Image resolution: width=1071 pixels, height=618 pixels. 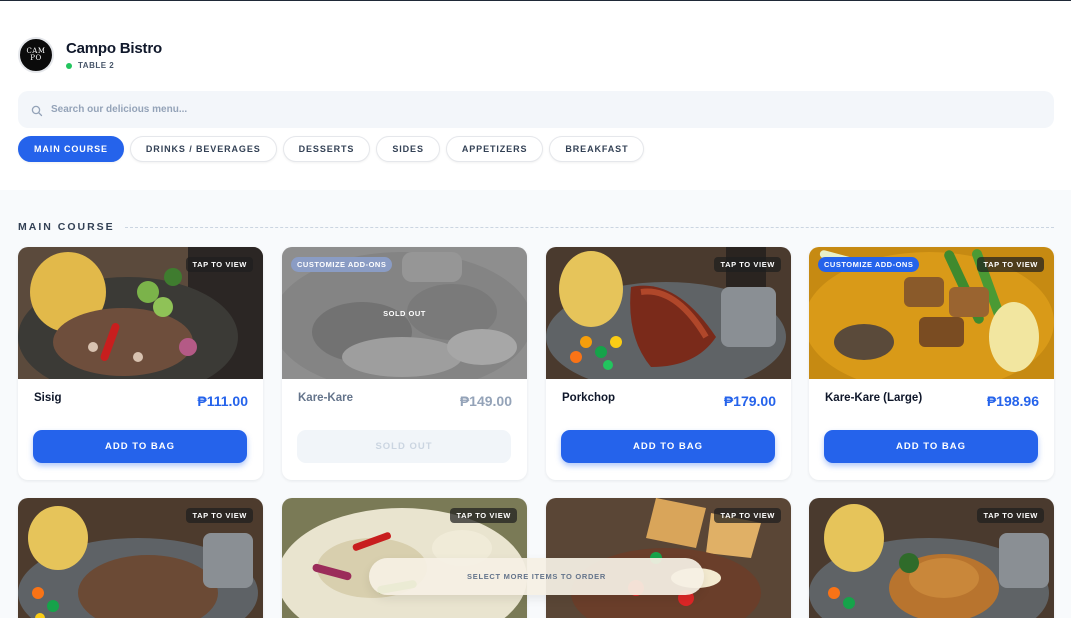 What do you see at coordinates (536, 576) in the screenshot?
I see `cart-status-bar: SELECT MORE ITEMS TO ORDER` at bounding box center [536, 576].